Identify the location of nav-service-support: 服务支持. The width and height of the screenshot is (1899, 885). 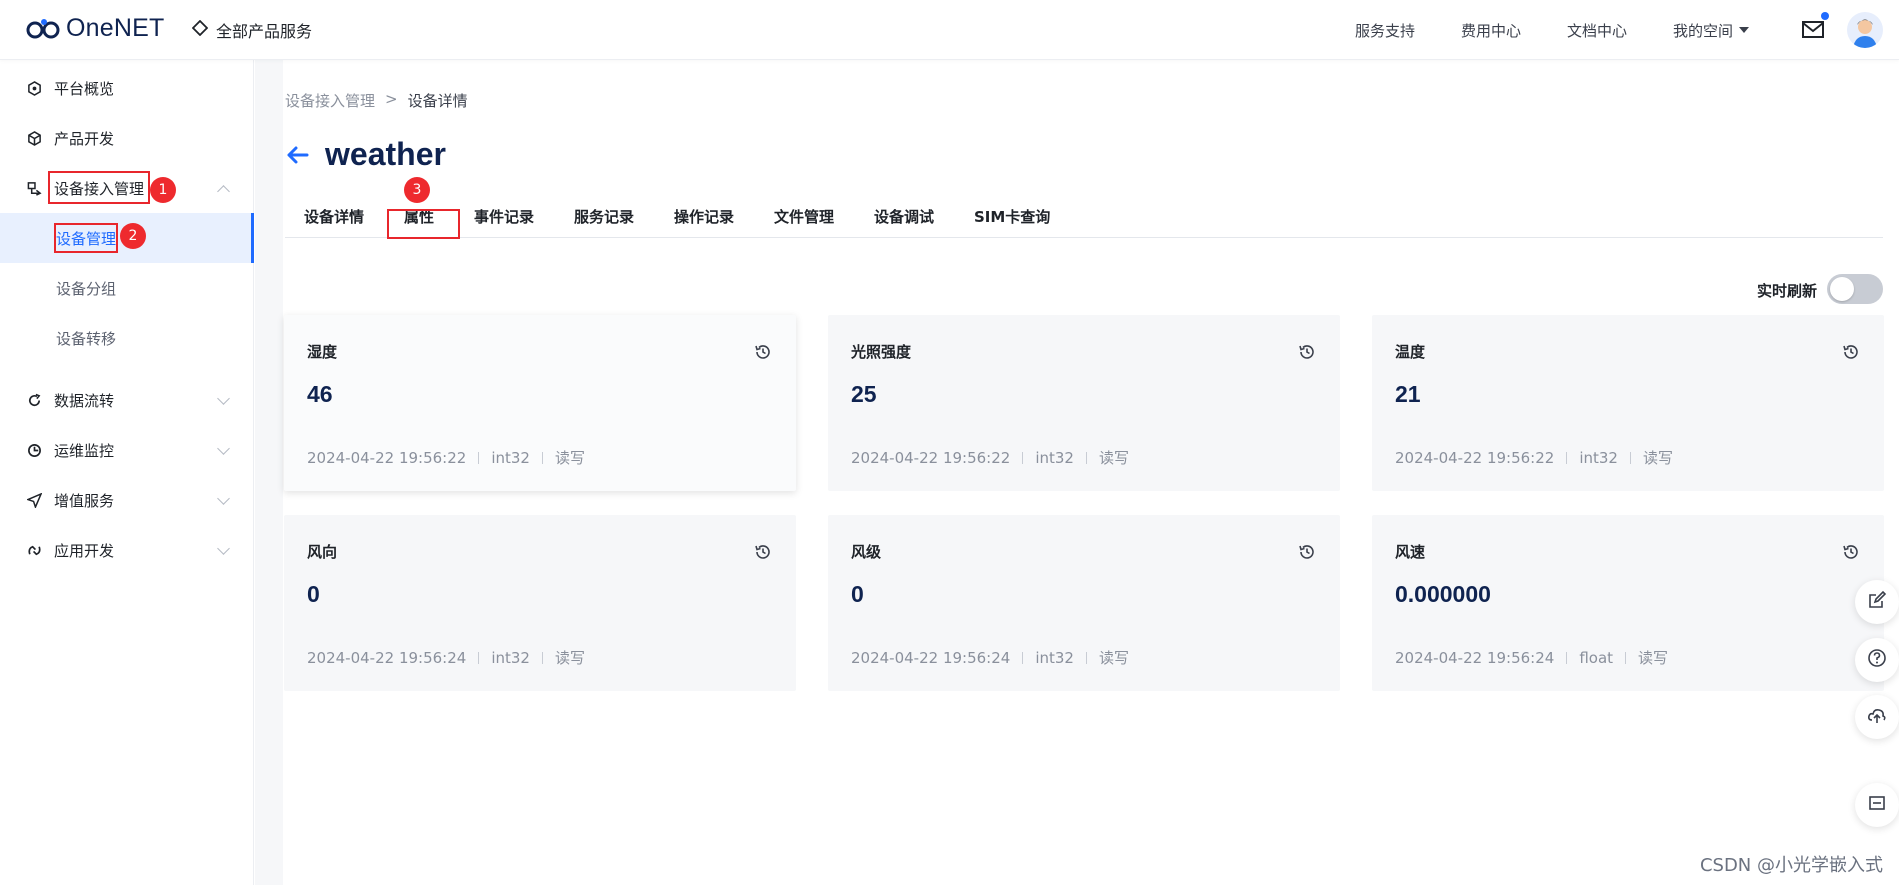
(1385, 30).